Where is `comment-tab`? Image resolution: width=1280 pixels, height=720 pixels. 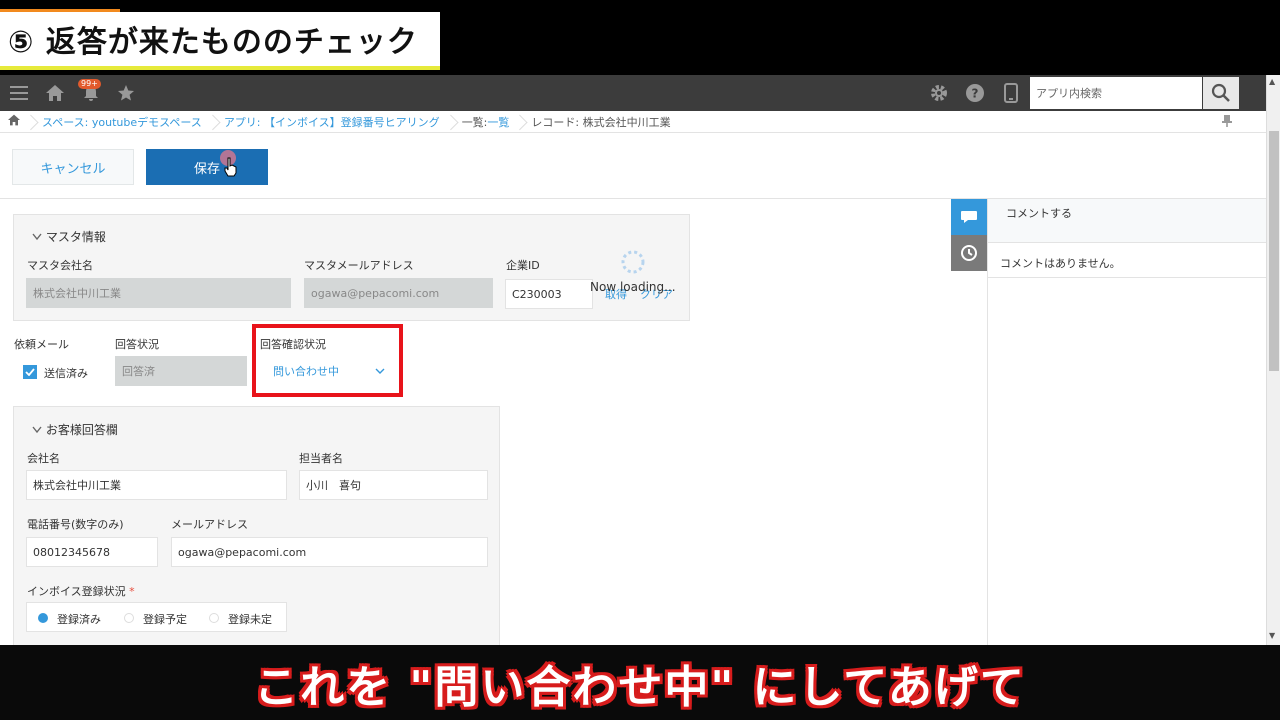
comment-tab is located at coordinates (969, 217).